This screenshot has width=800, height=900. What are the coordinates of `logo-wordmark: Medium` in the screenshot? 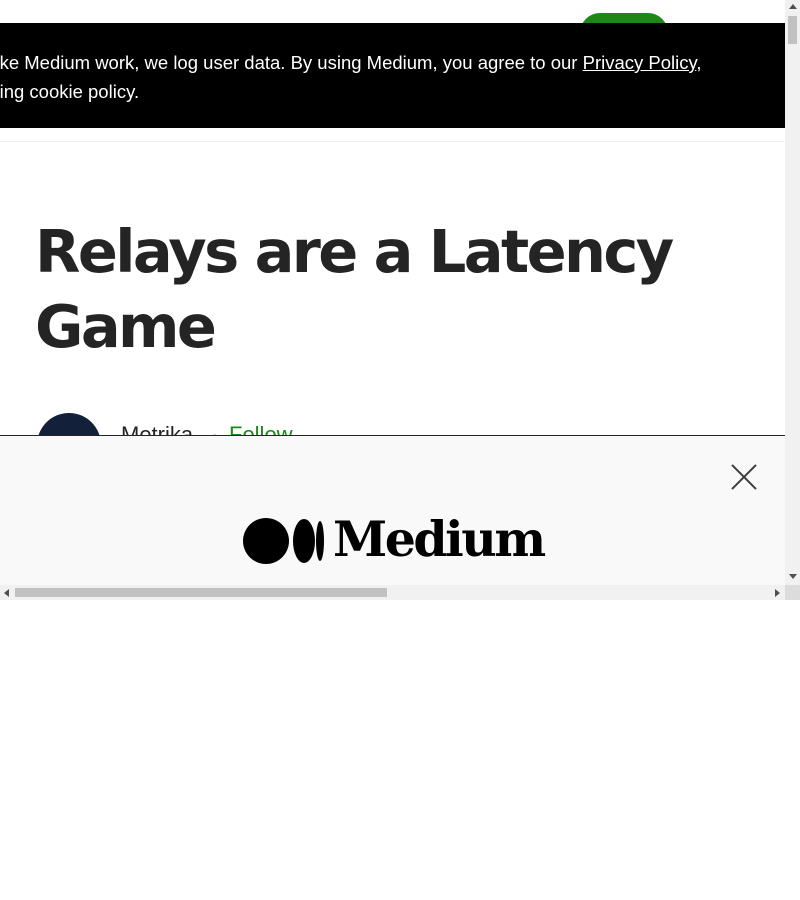 It's located at (439, 539).